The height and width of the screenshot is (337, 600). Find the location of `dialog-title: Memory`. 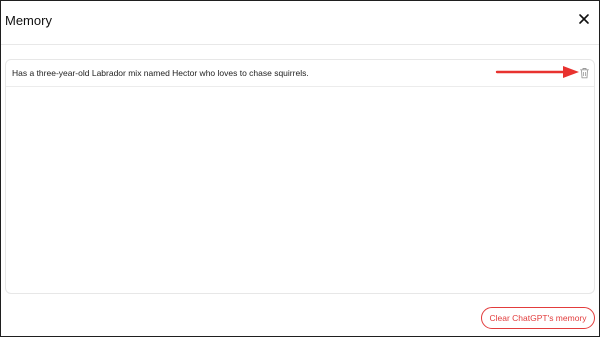

dialog-title: Memory is located at coordinates (28, 20).